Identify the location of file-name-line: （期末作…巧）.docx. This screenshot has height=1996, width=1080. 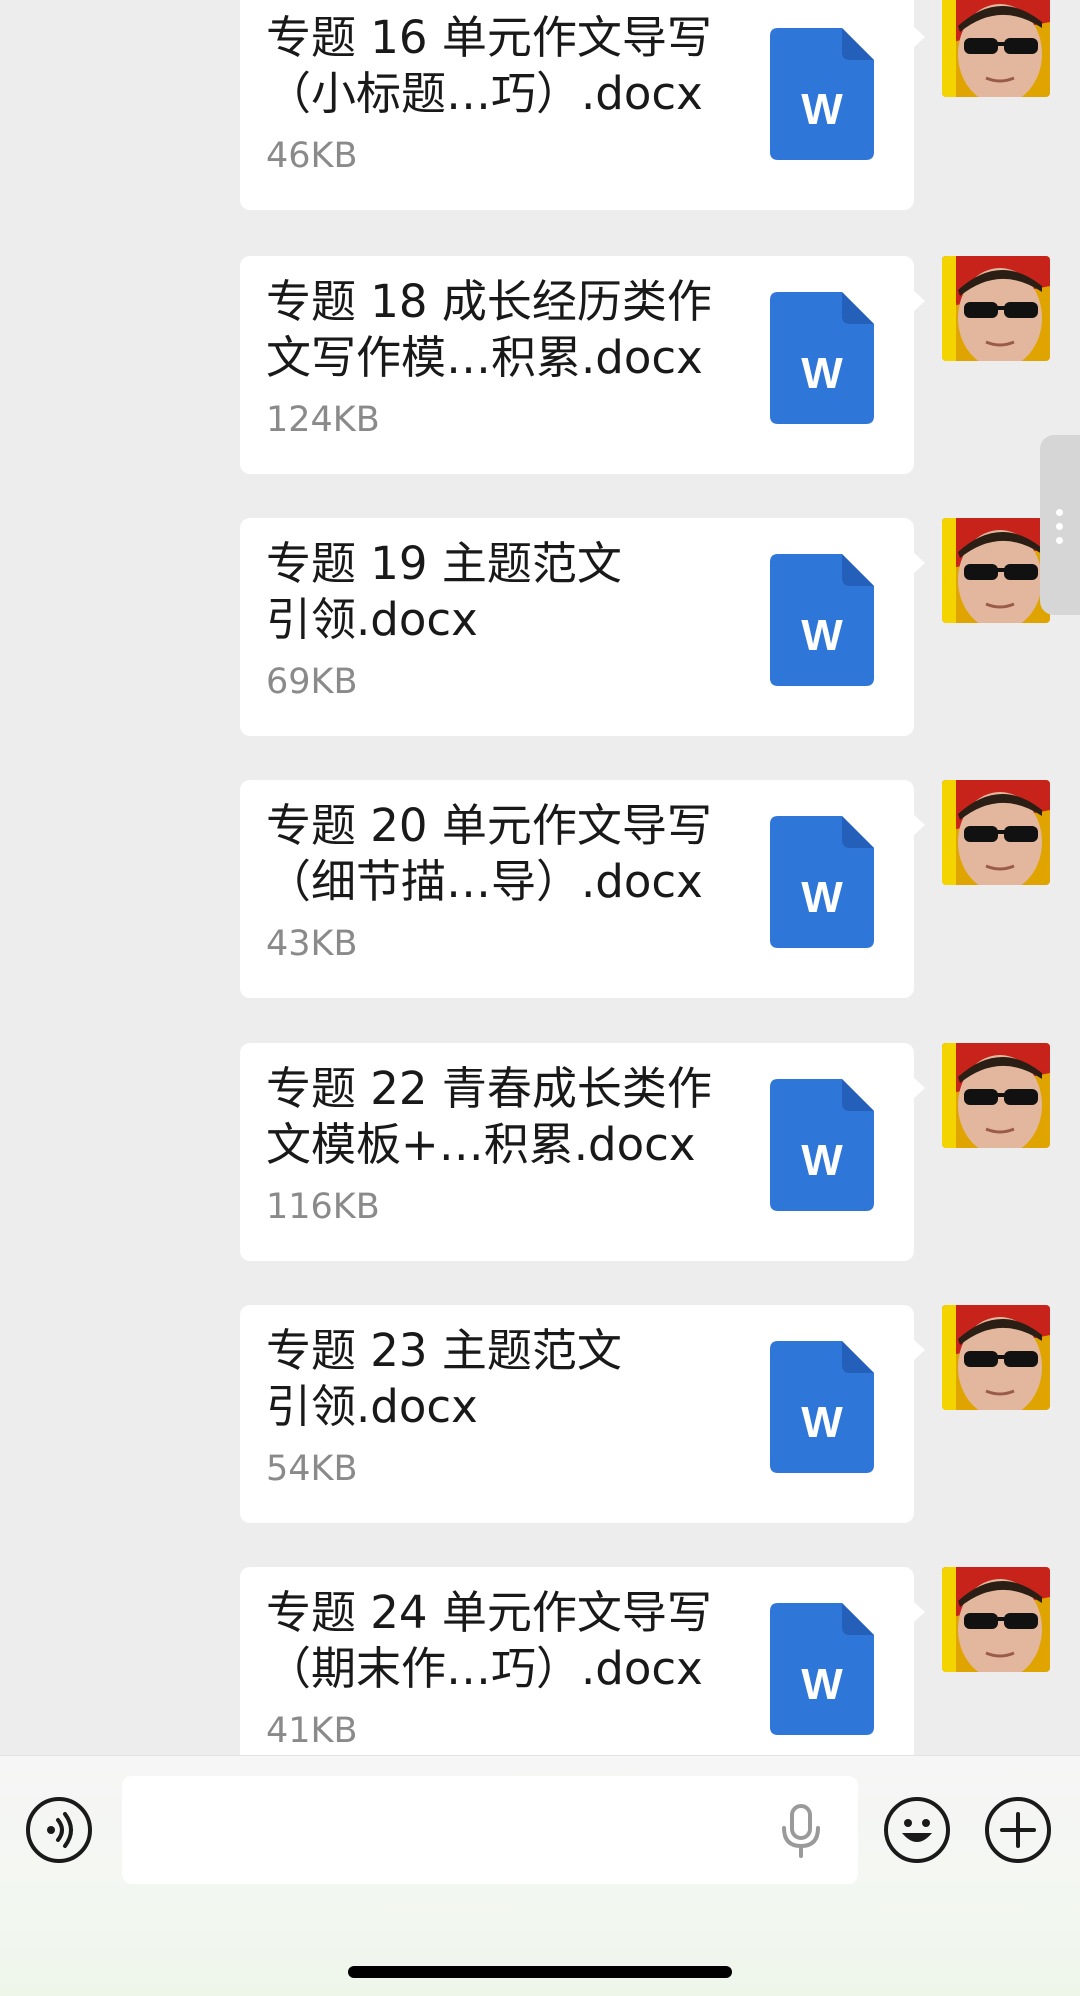
(484, 1668).